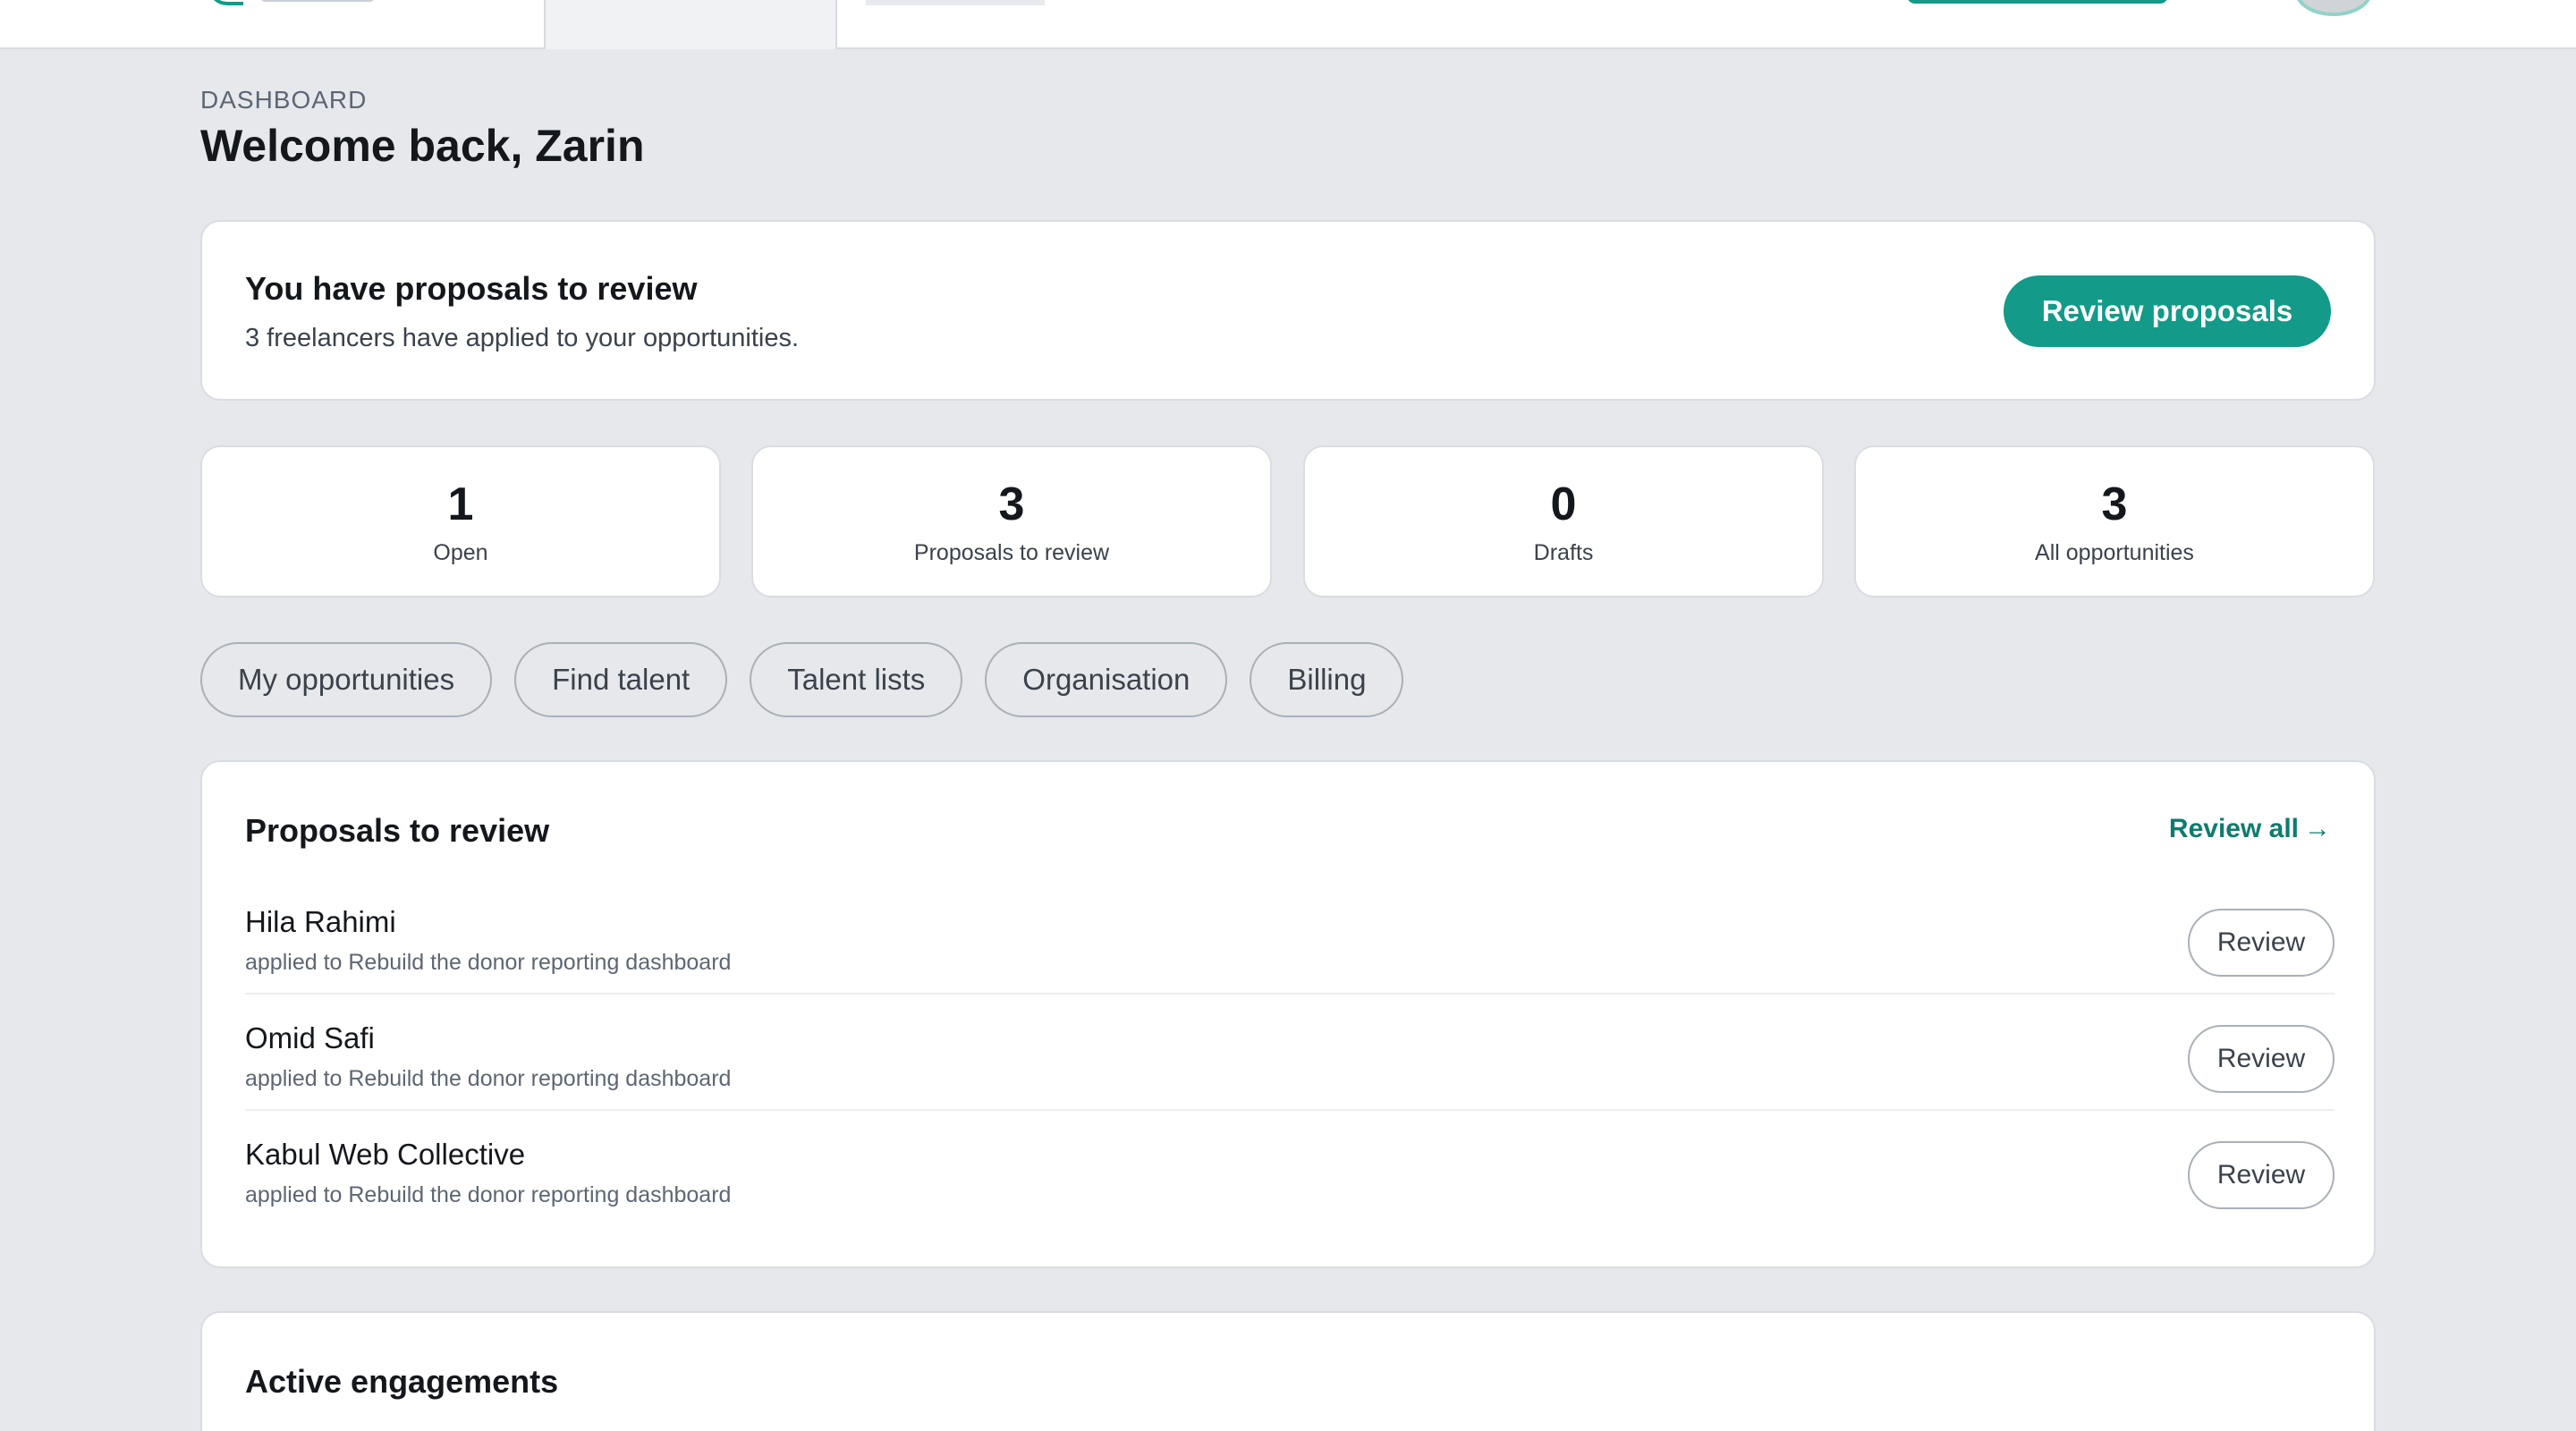  I want to click on logo-icon, so click(225, 3).